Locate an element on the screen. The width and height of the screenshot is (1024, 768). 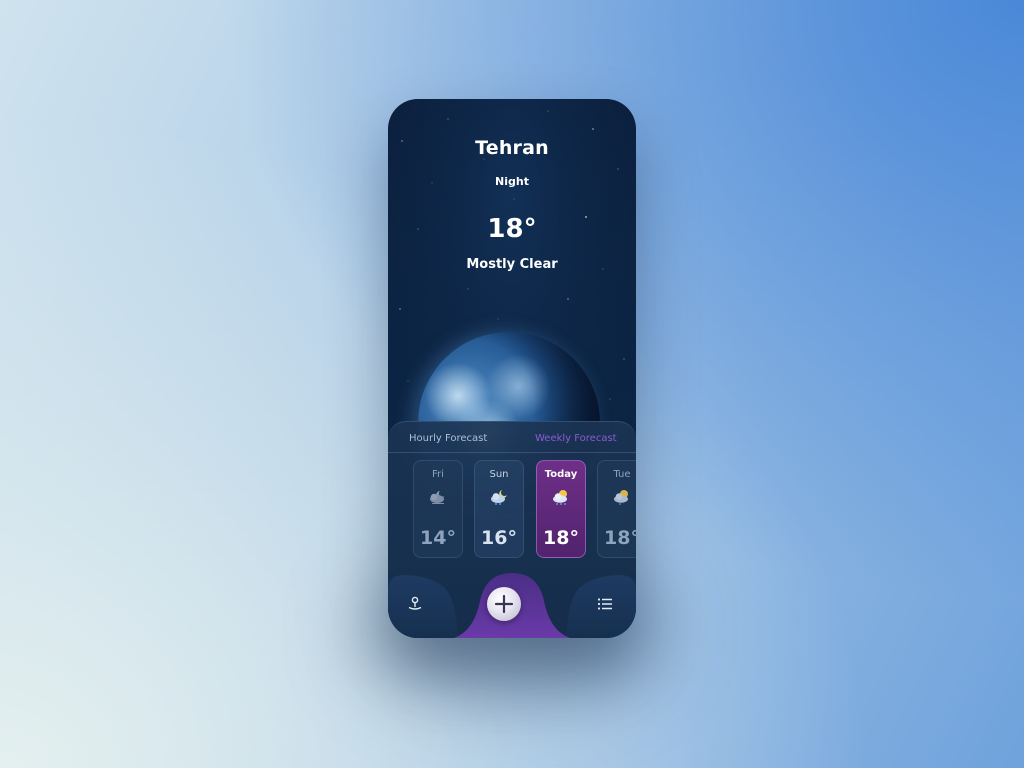
day-name: Today is located at coordinates (561, 474).